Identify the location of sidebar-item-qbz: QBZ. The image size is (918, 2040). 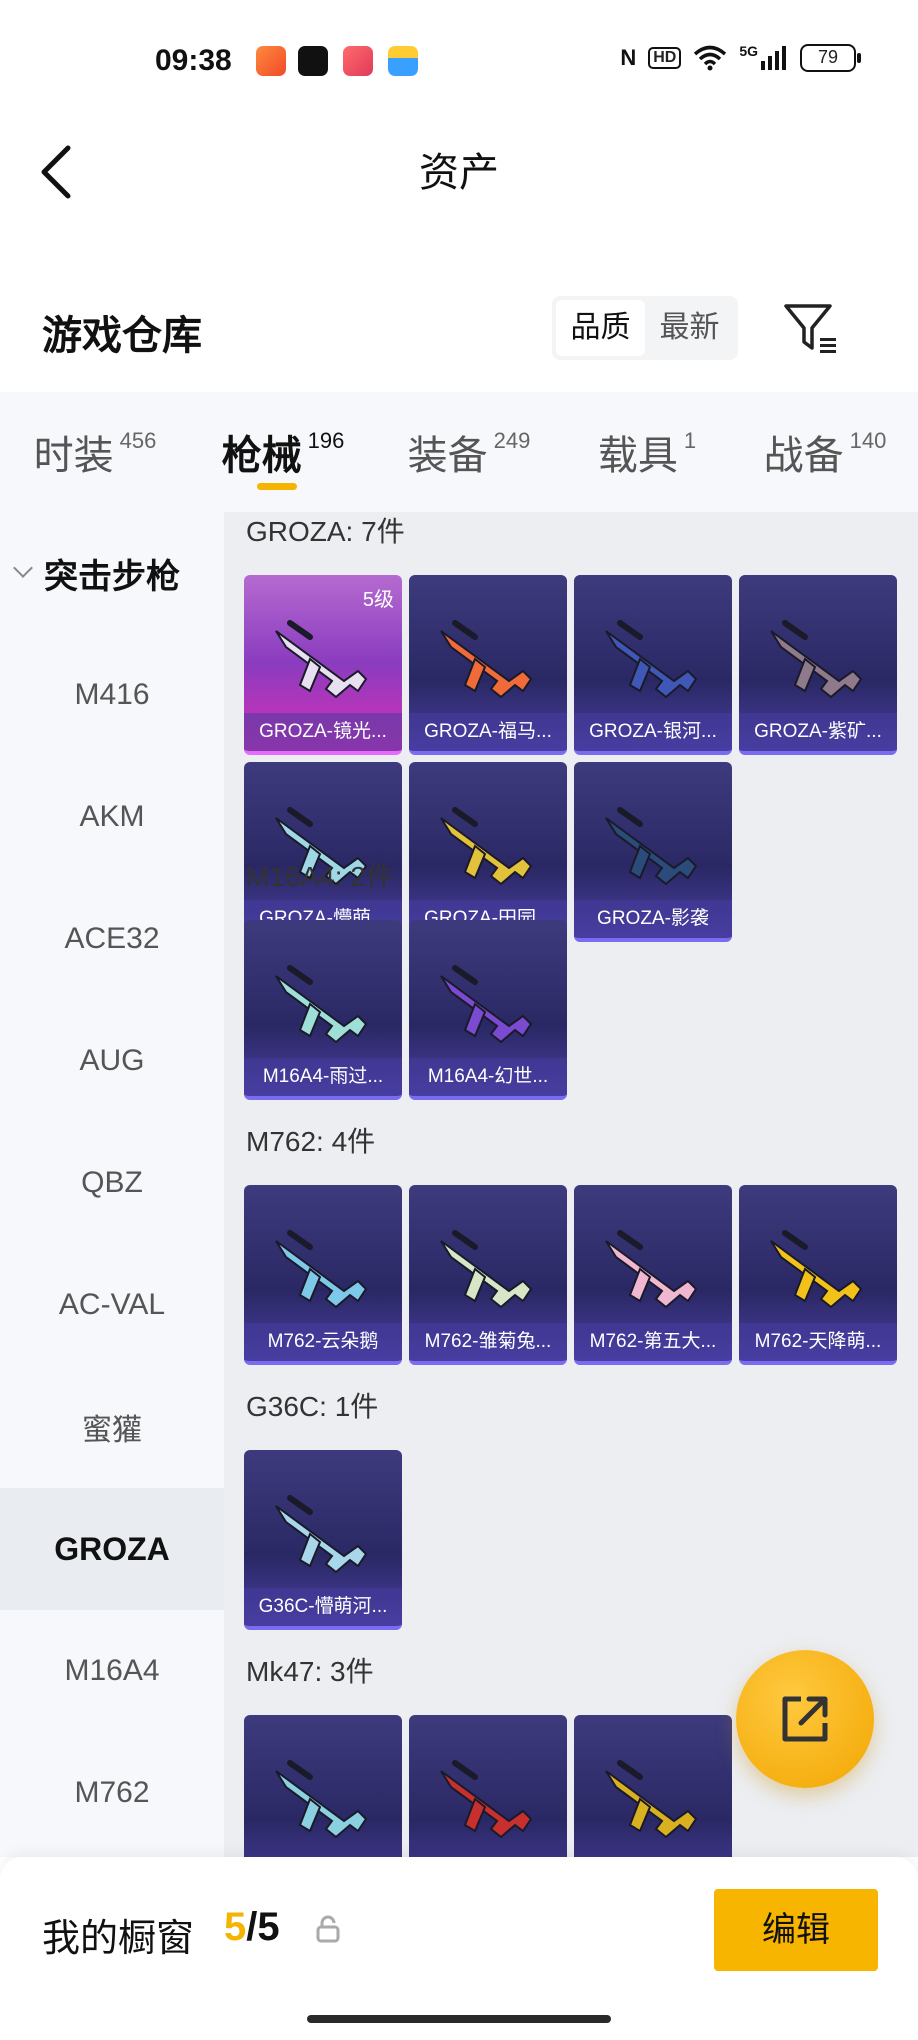
(112, 1183).